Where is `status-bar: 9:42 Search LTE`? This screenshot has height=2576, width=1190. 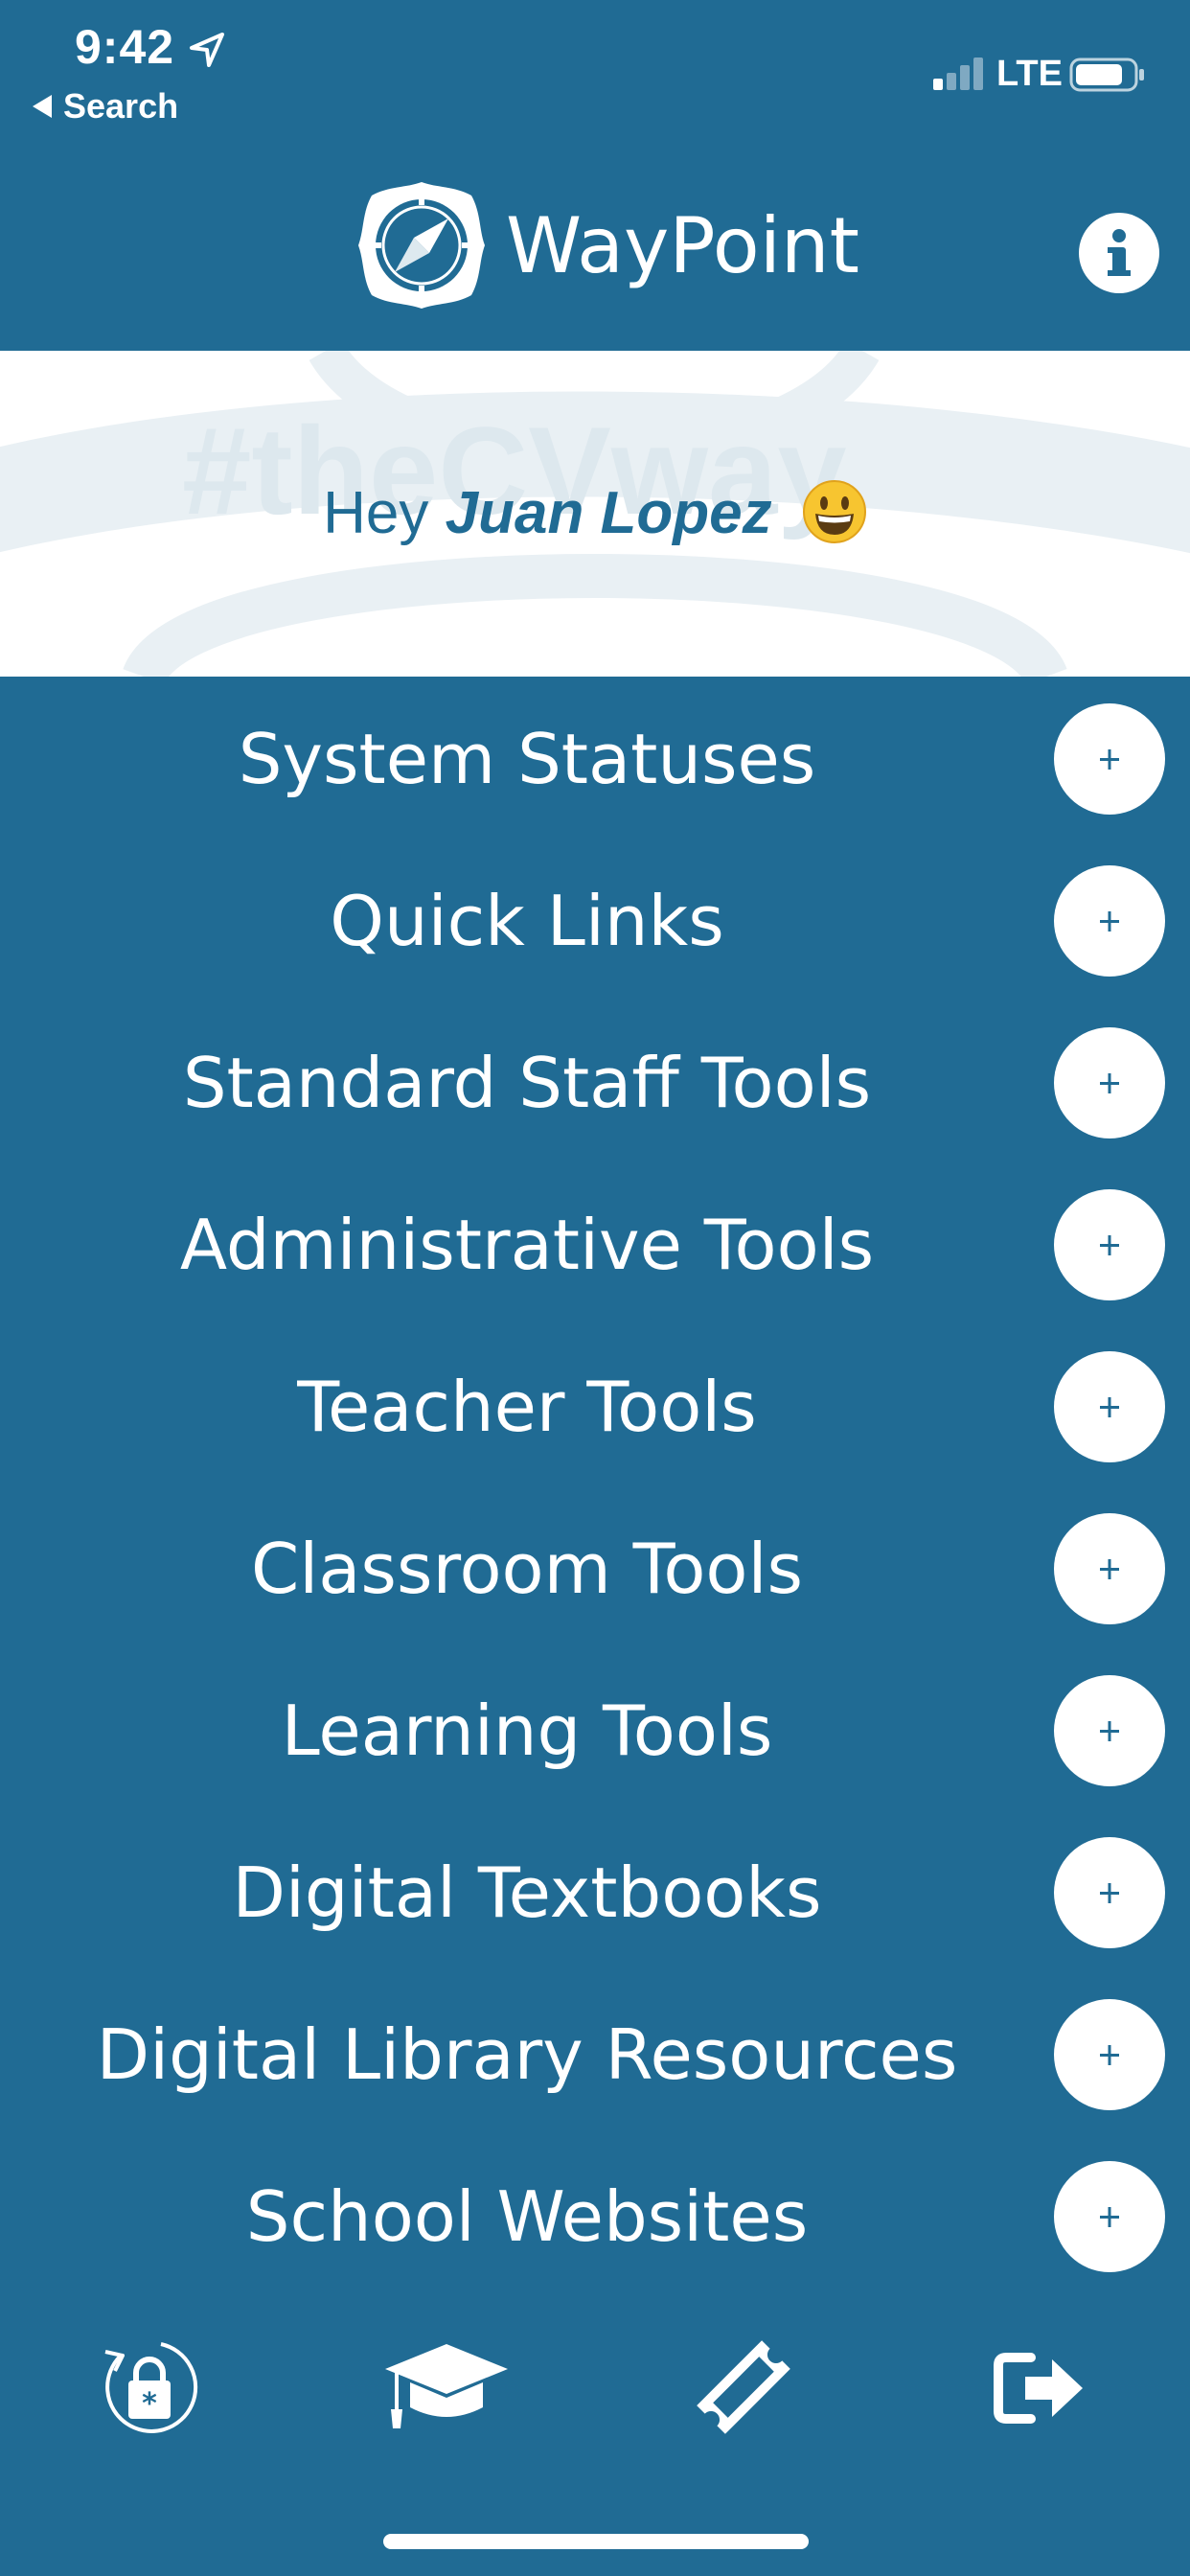 status-bar: 9:42 Search LTE is located at coordinates (595, 72).